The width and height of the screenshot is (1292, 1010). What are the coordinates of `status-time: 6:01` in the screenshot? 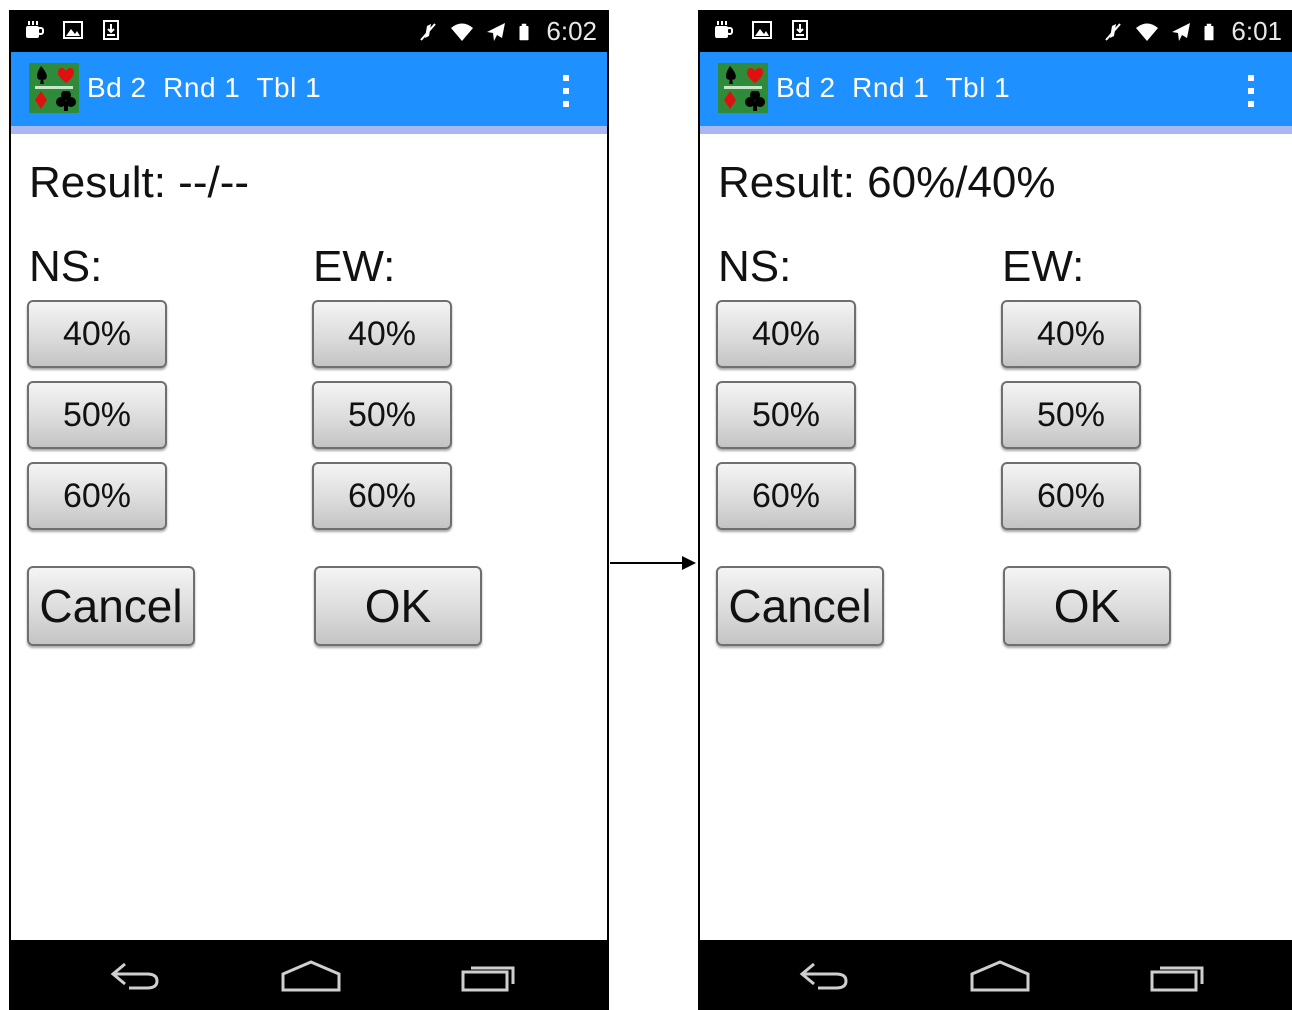 It's located at (1256, 31).